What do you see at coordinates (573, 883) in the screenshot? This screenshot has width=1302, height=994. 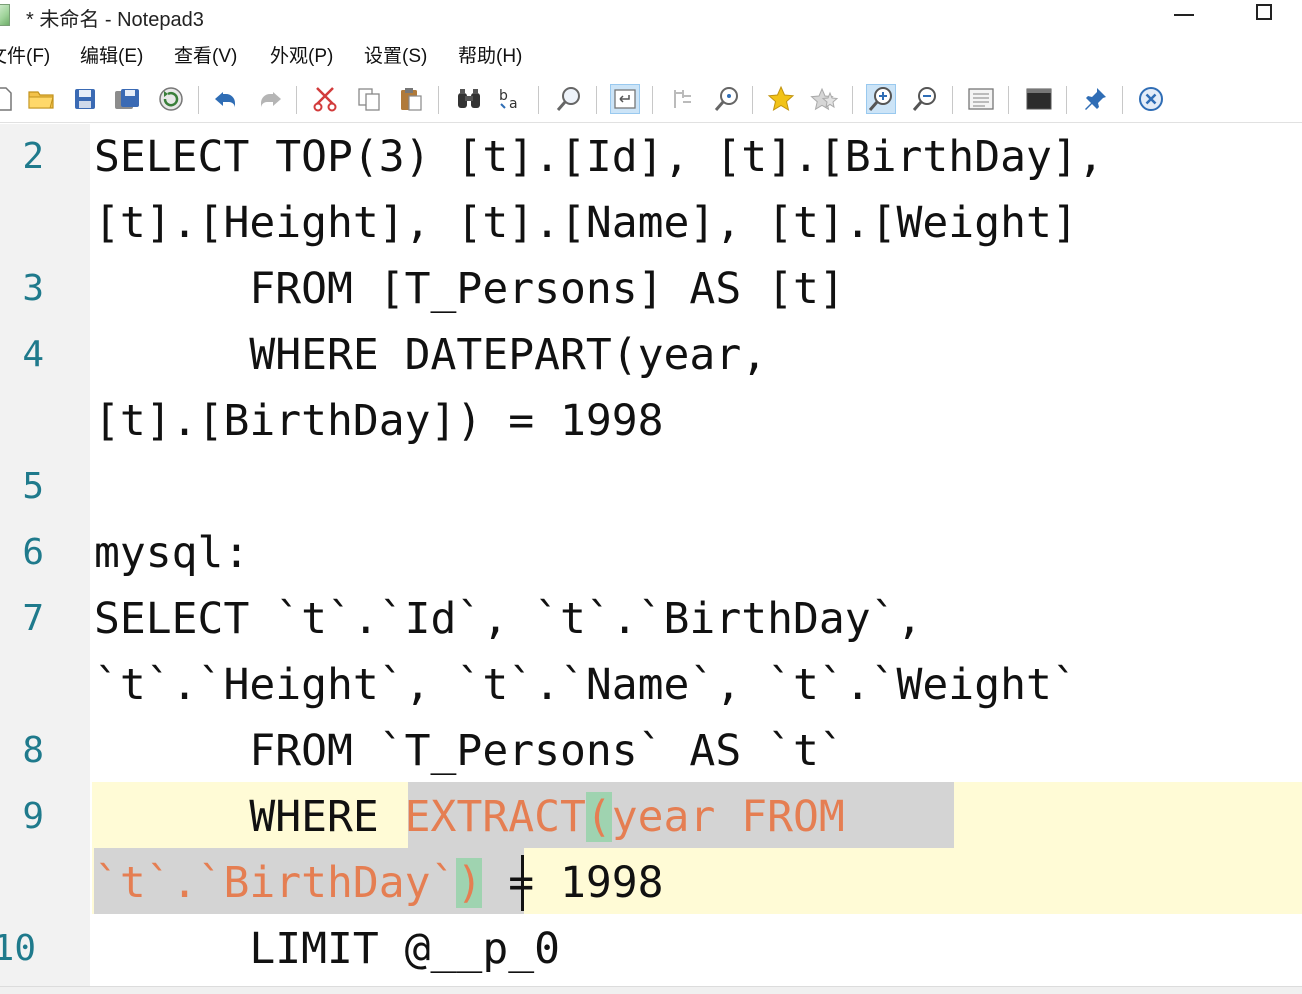 I see `code-token: = 1998` at bounding box center [573, 883].